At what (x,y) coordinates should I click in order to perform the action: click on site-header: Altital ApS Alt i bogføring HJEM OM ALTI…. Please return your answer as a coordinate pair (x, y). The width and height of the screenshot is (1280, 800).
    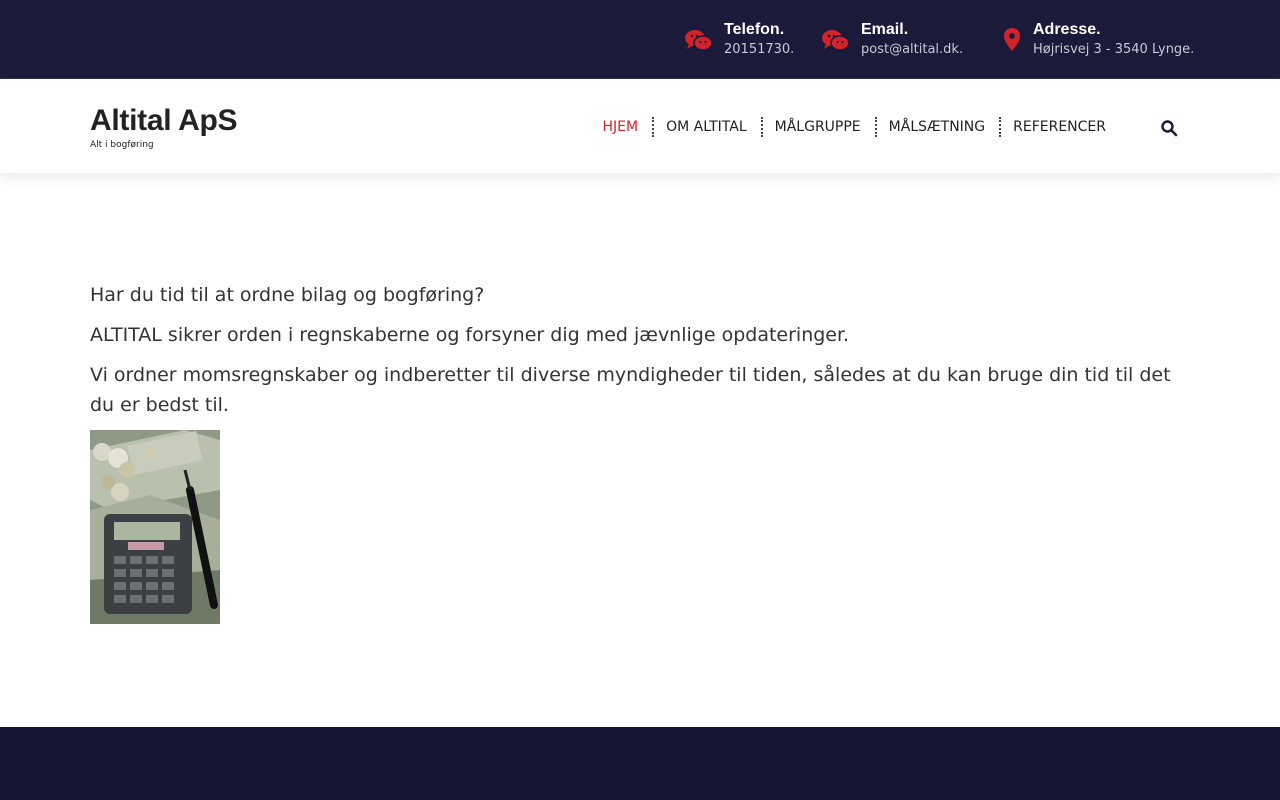
    Looking at the image, I should click on (640, 125).